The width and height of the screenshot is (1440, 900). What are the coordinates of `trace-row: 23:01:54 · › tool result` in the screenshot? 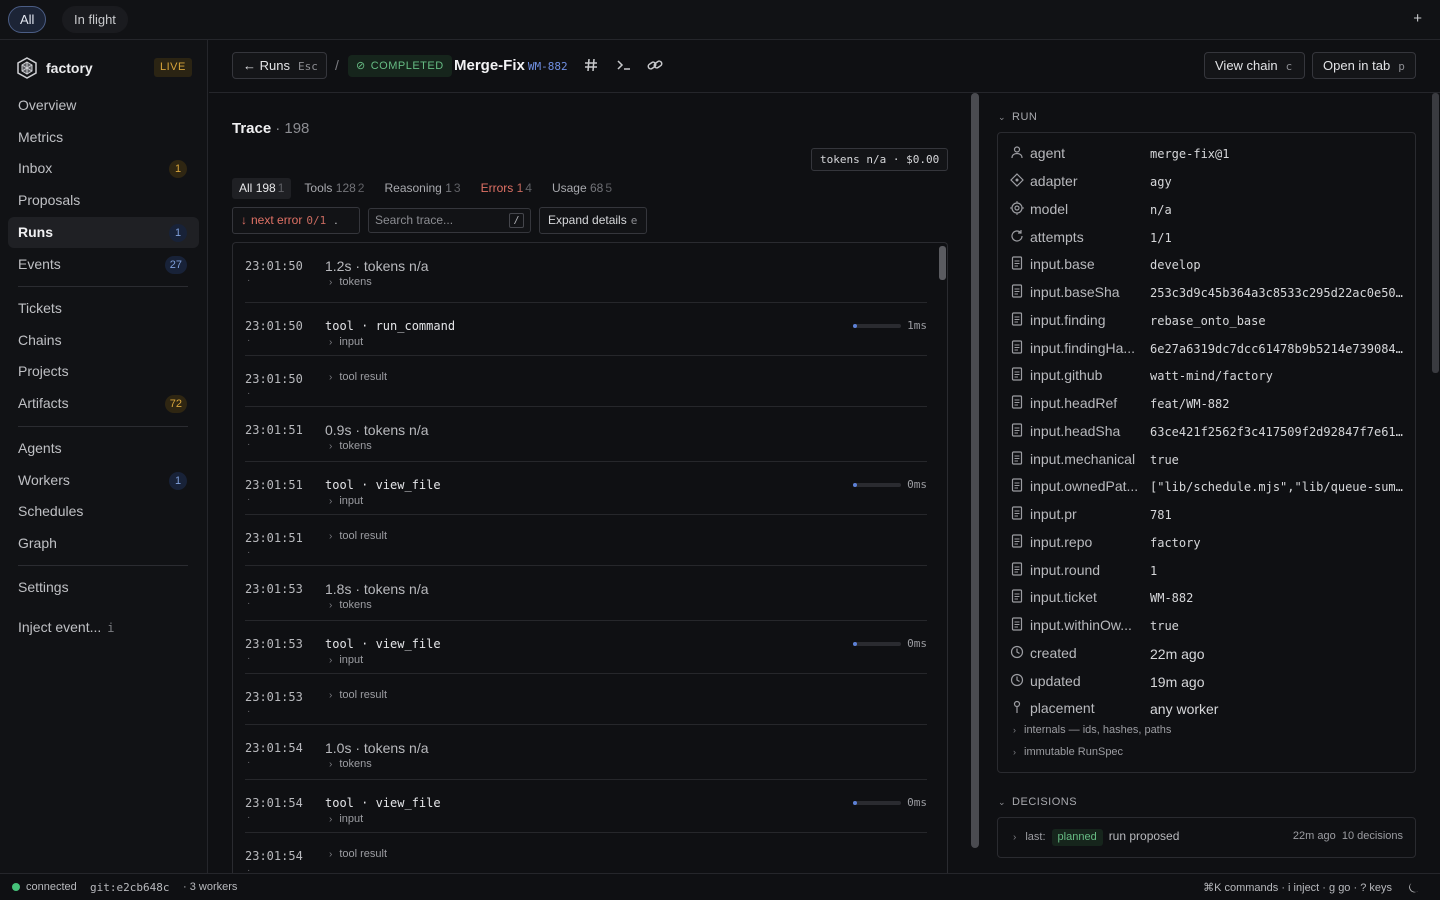 It's located at (586, 853).